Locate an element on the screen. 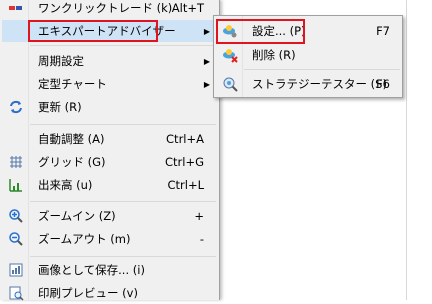  volumes-icon is located at coordinates (16, 185).